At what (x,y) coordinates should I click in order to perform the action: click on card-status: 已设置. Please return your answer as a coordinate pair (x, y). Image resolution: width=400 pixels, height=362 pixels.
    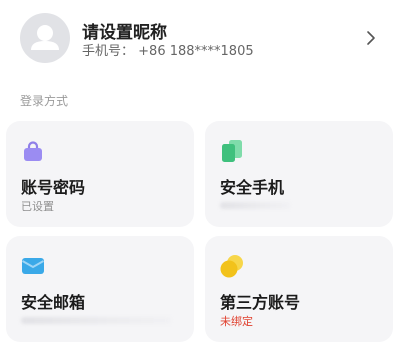
    Looking at the image, I should click on (37, 206).